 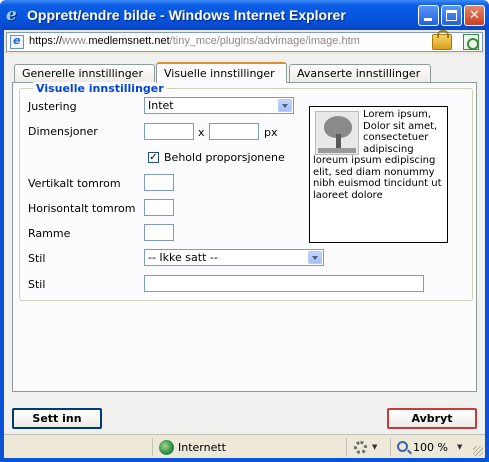 I want to click on zoom-icon, so click(x=402, y=446).